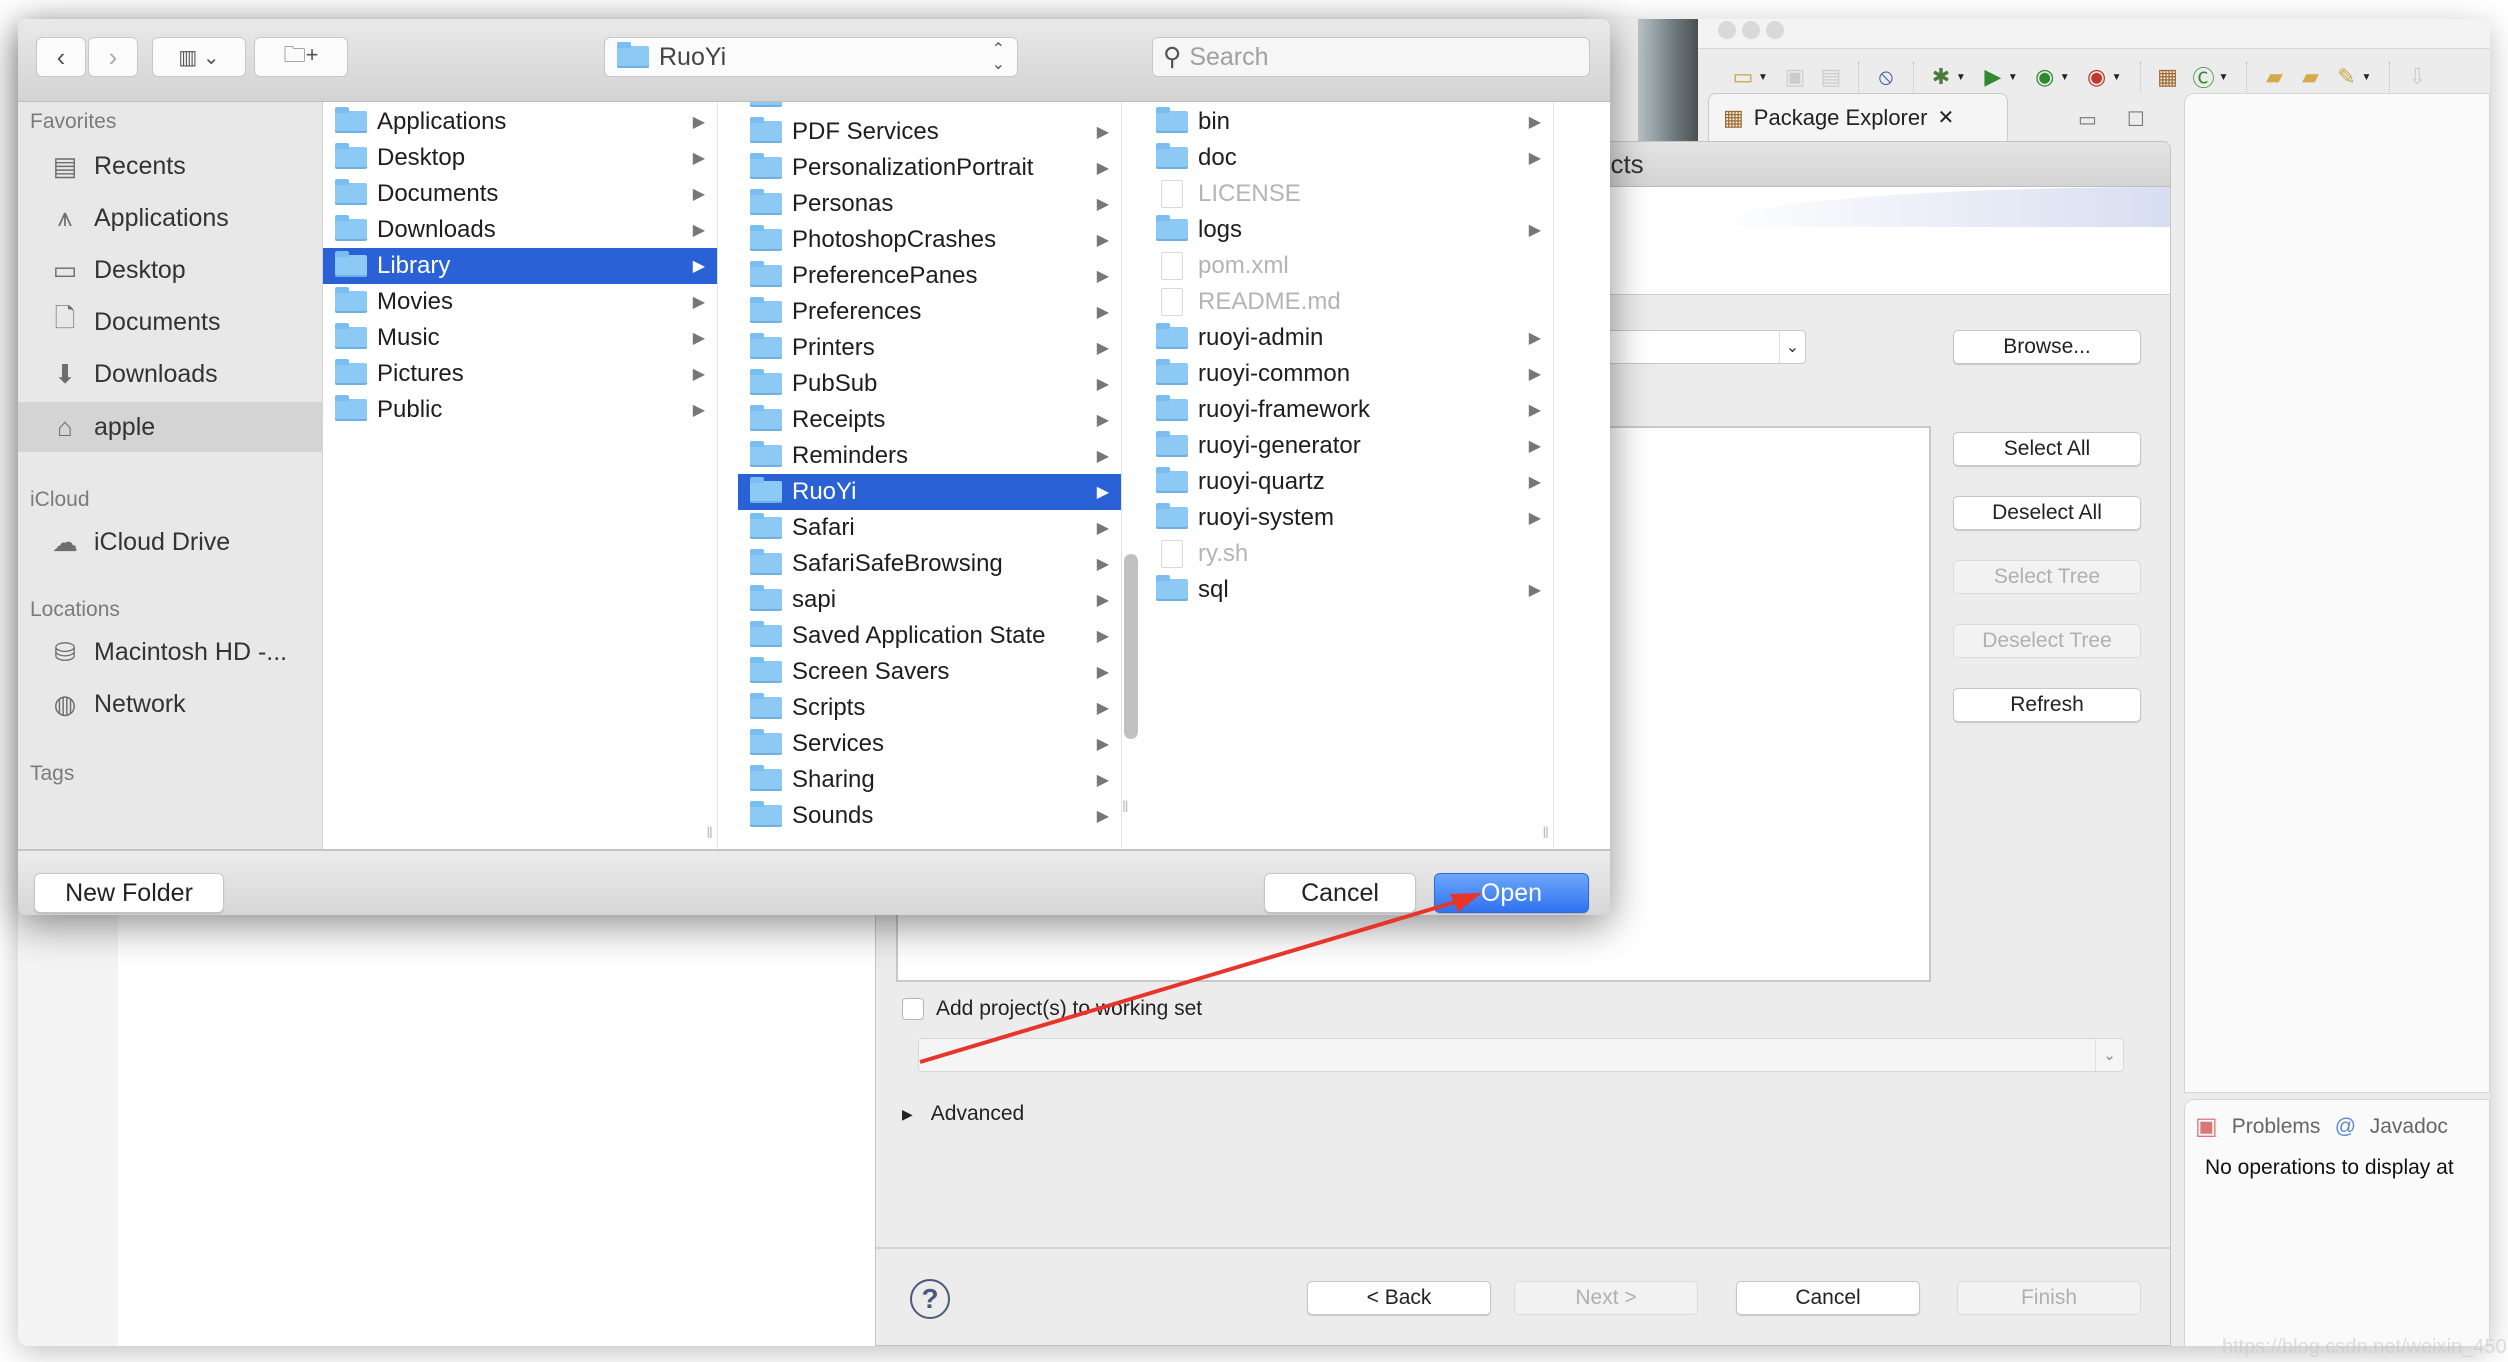  I want to click on minimize-view-icon: ▭, so click(2087, 119).